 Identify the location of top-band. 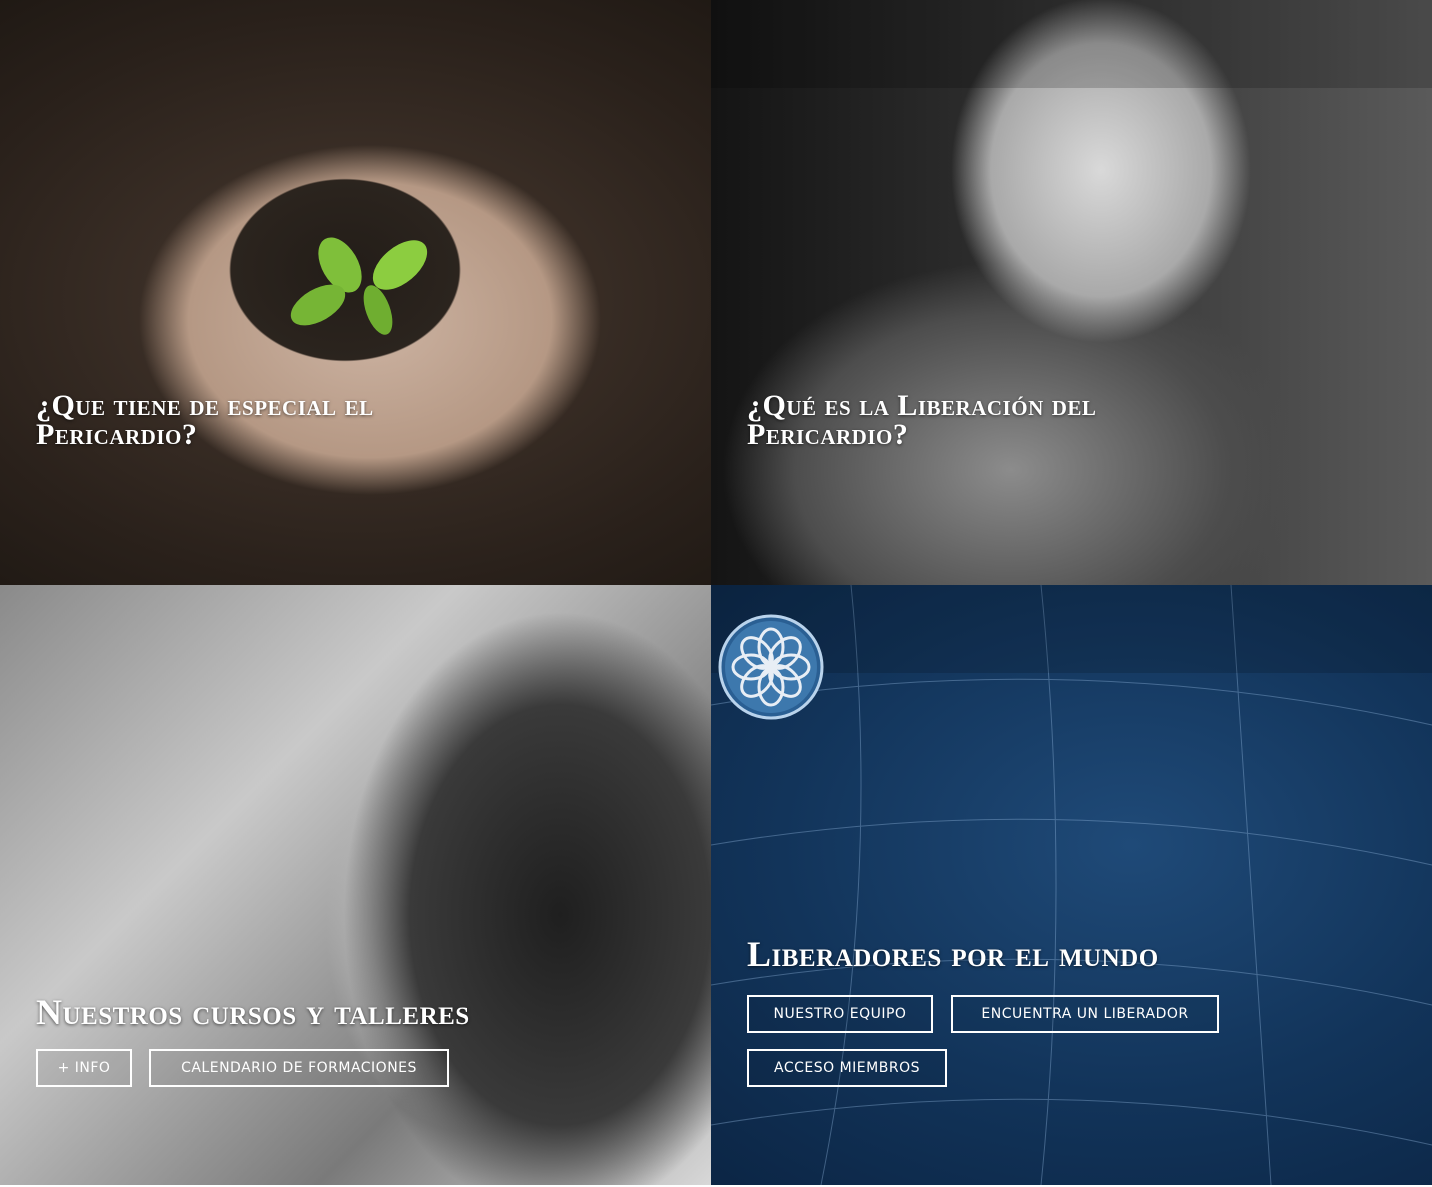
(1071, 44).